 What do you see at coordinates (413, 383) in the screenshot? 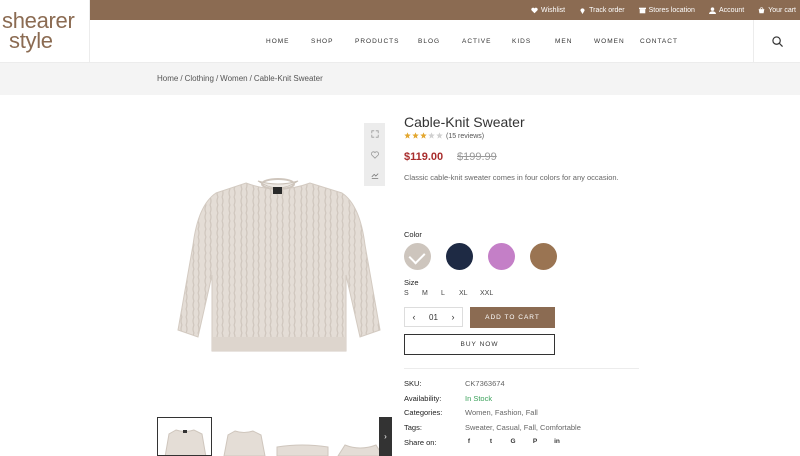
I see `sku-label: SKU:` at bounding box center [413, 383].